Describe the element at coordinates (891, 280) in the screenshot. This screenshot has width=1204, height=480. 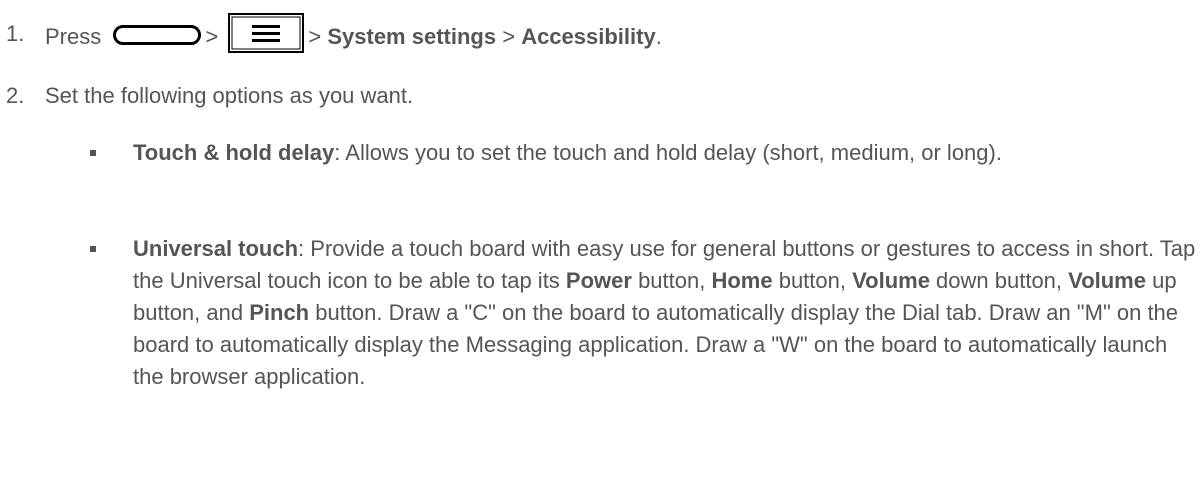
I see `volume-down-label: Volume` at that location.